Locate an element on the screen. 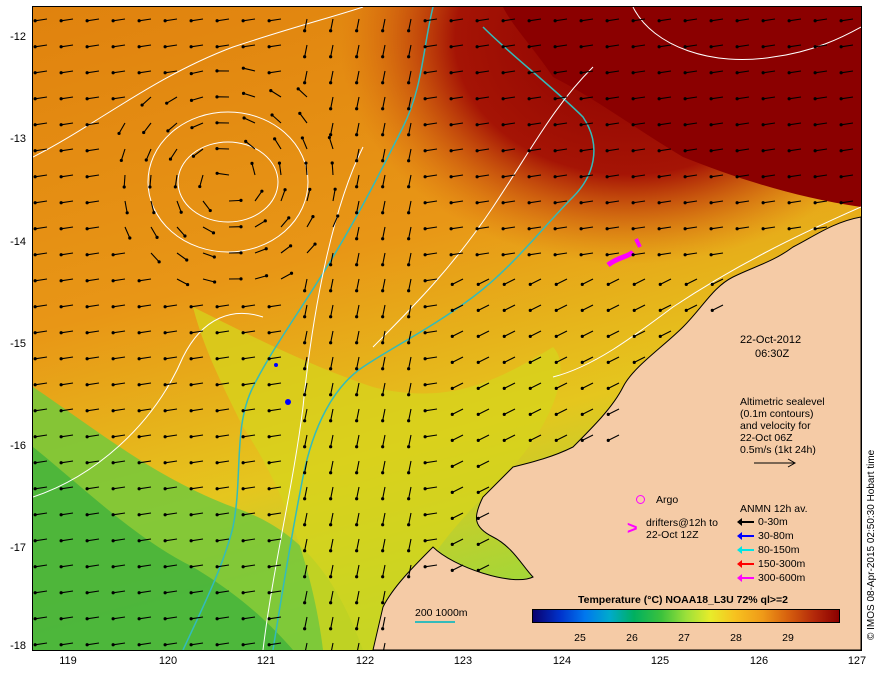 The image size is (880, 680). anmn-legend-item: 0-30m is located at coordinates (762, 522).